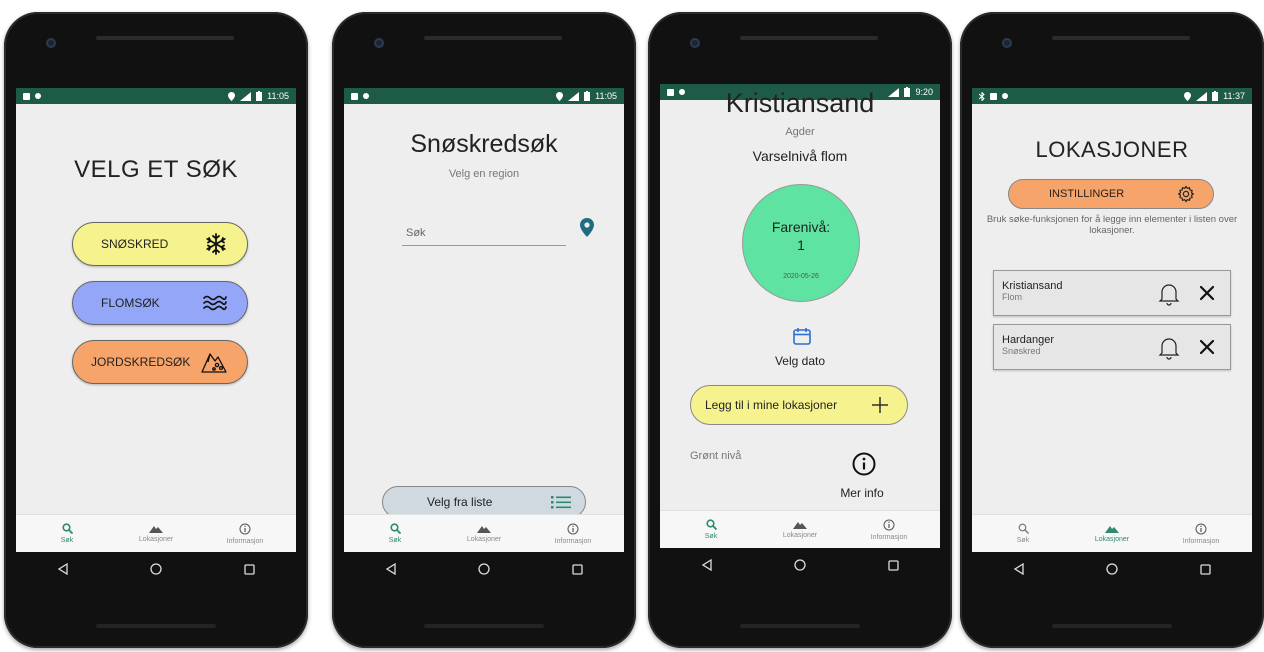 The image size is (1264, 652). I want to click on info-circle-icon, so click(864, 464).